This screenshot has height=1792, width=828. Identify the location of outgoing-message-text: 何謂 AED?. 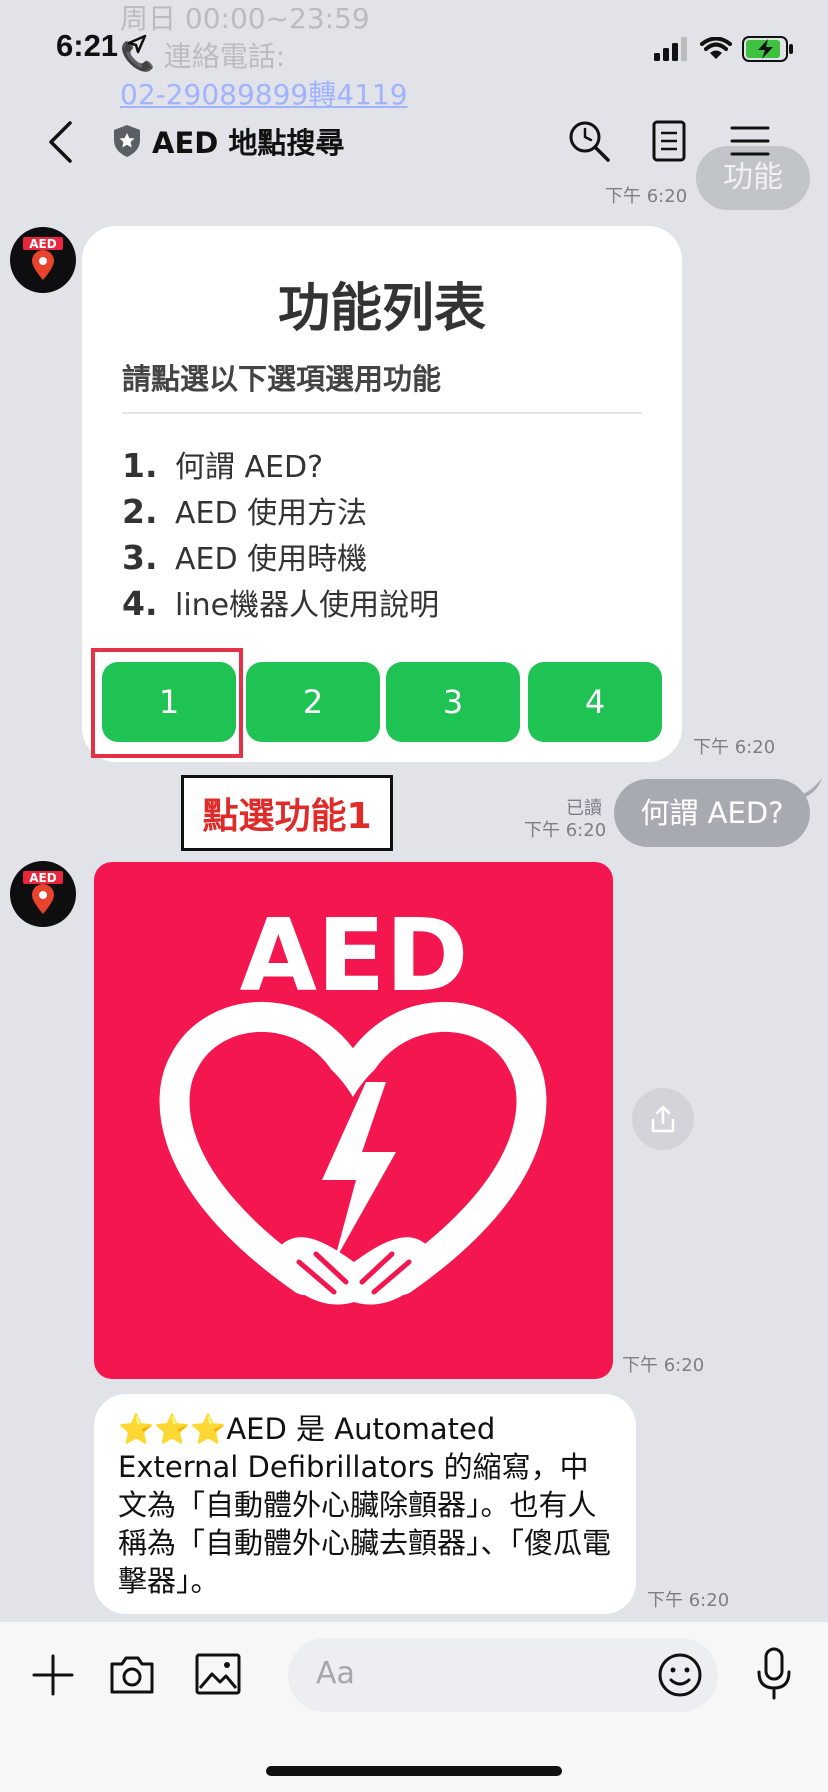
(712, 813).